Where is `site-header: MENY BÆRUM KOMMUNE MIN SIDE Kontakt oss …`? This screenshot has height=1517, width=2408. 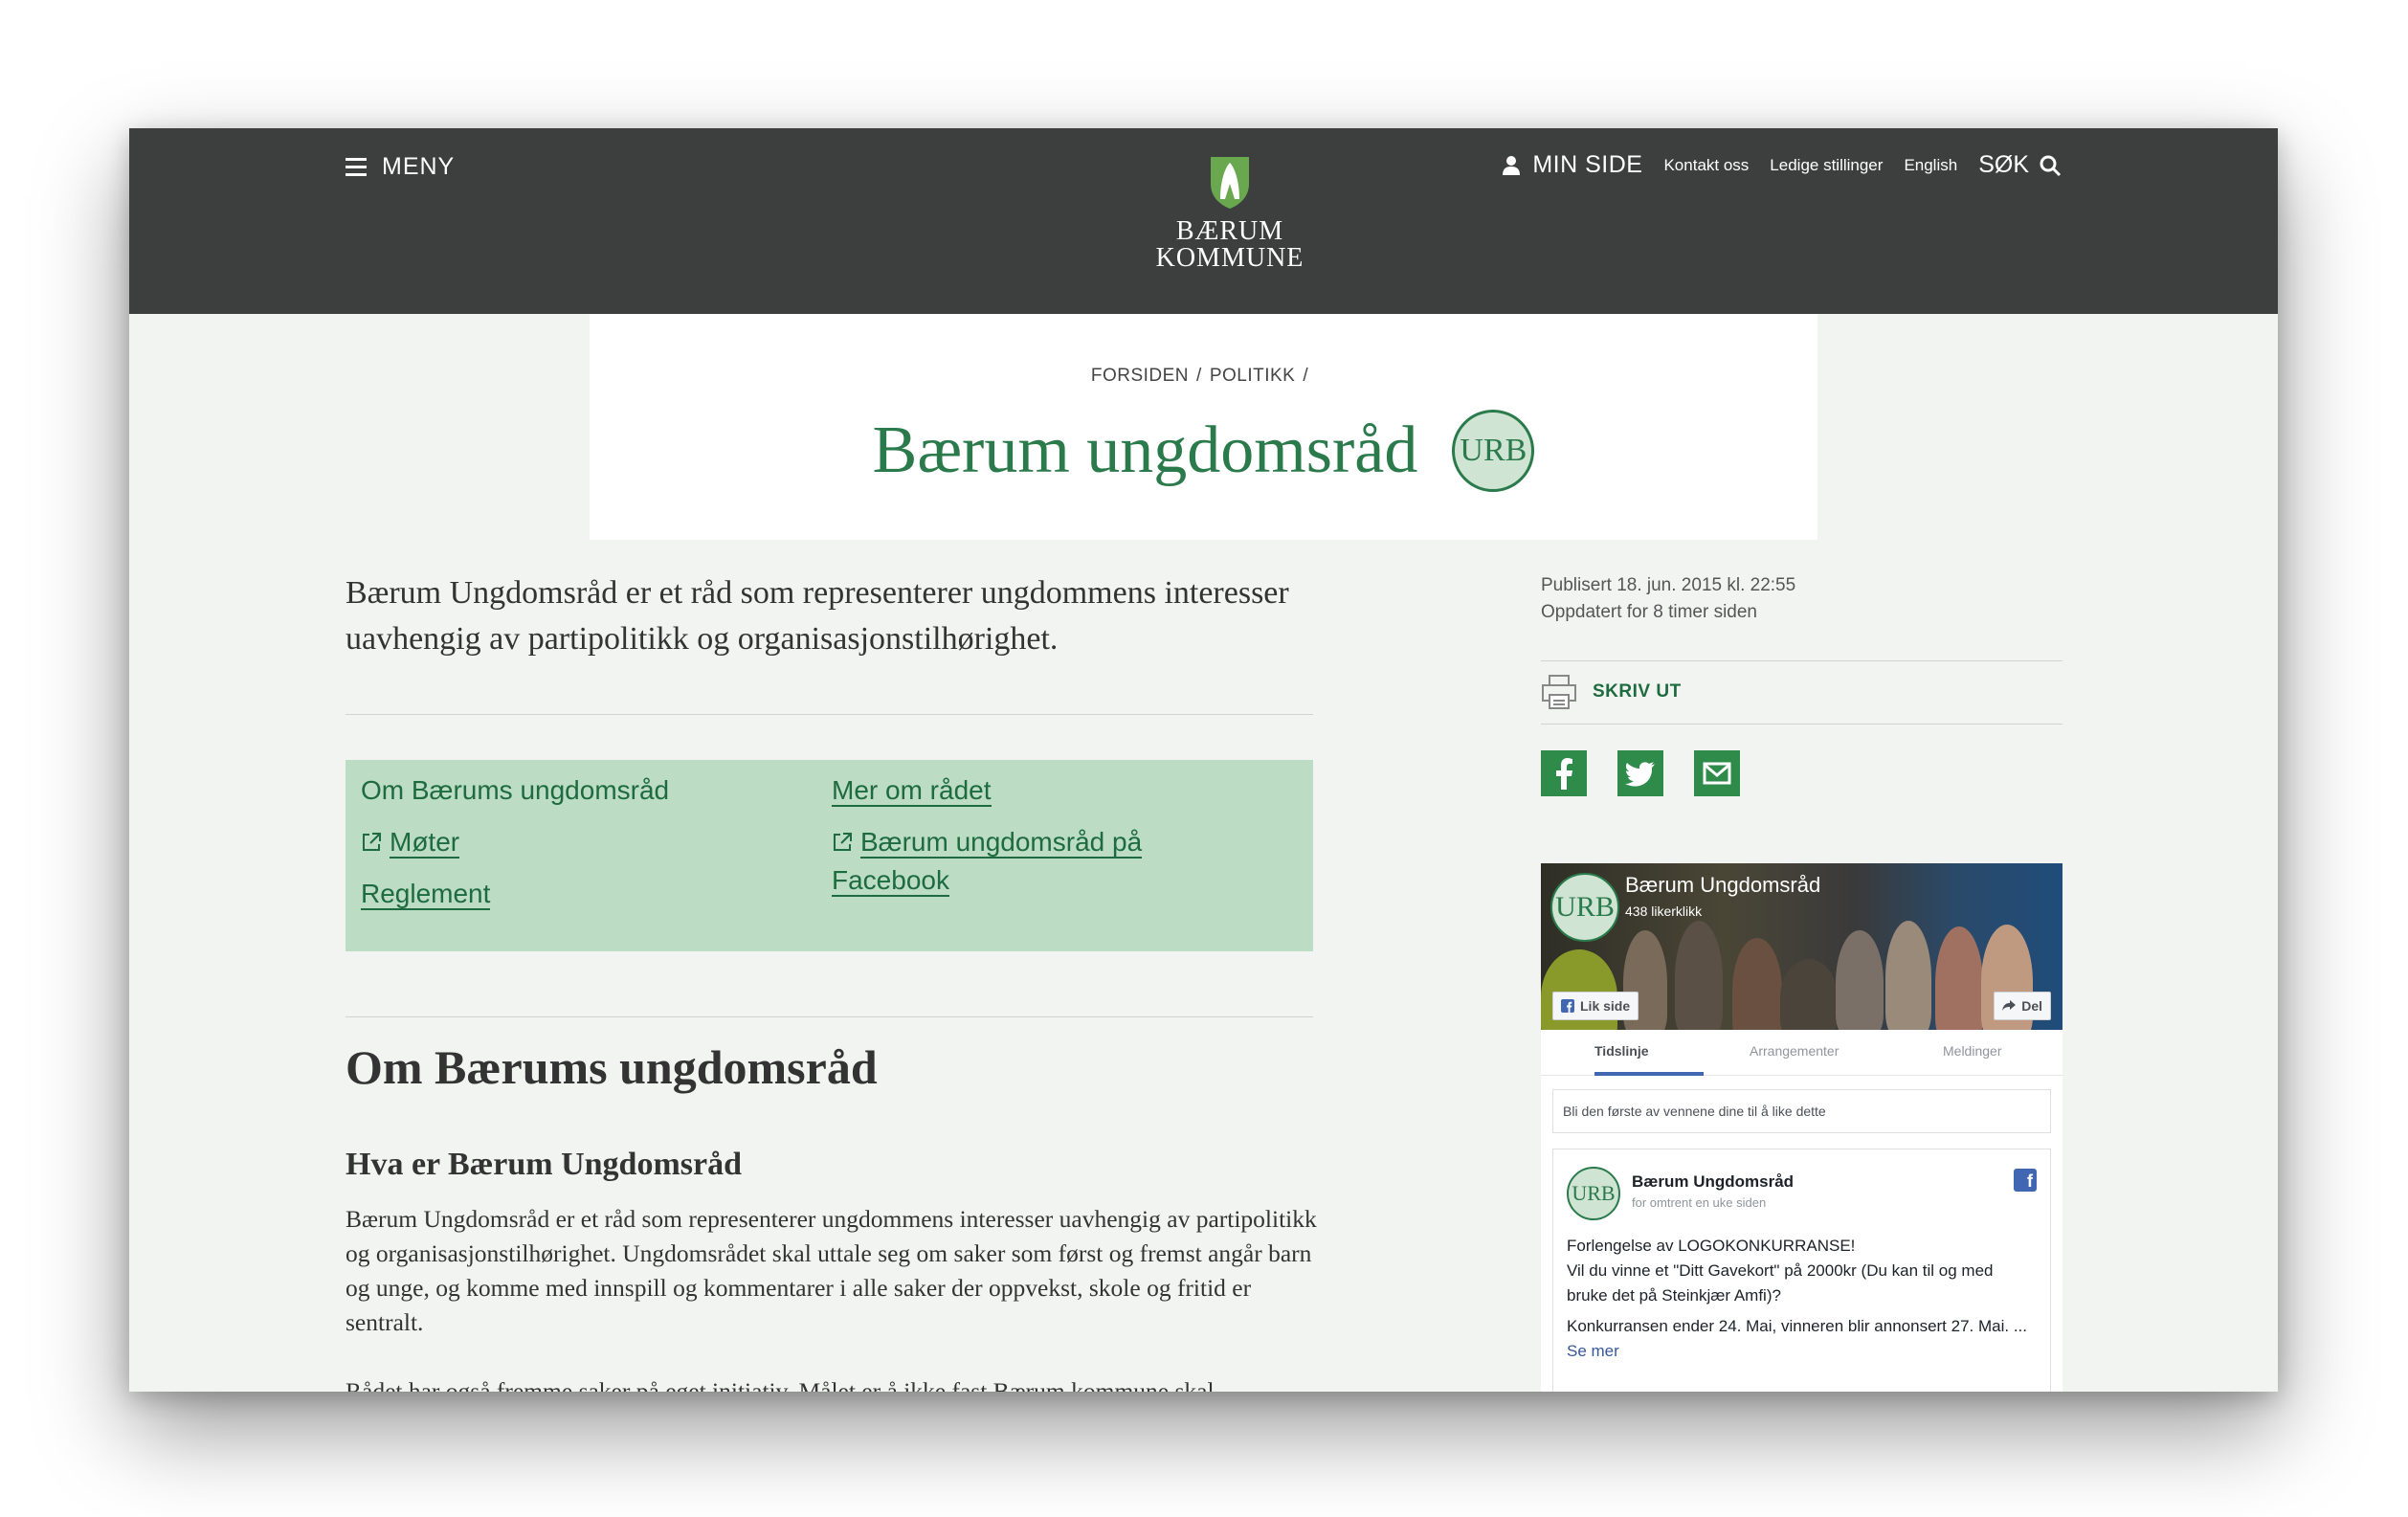
site-header: MENY BÆRUM KOMMUNE MIN SIDE Kontakt oss … is located at coordinates (1203, 221).